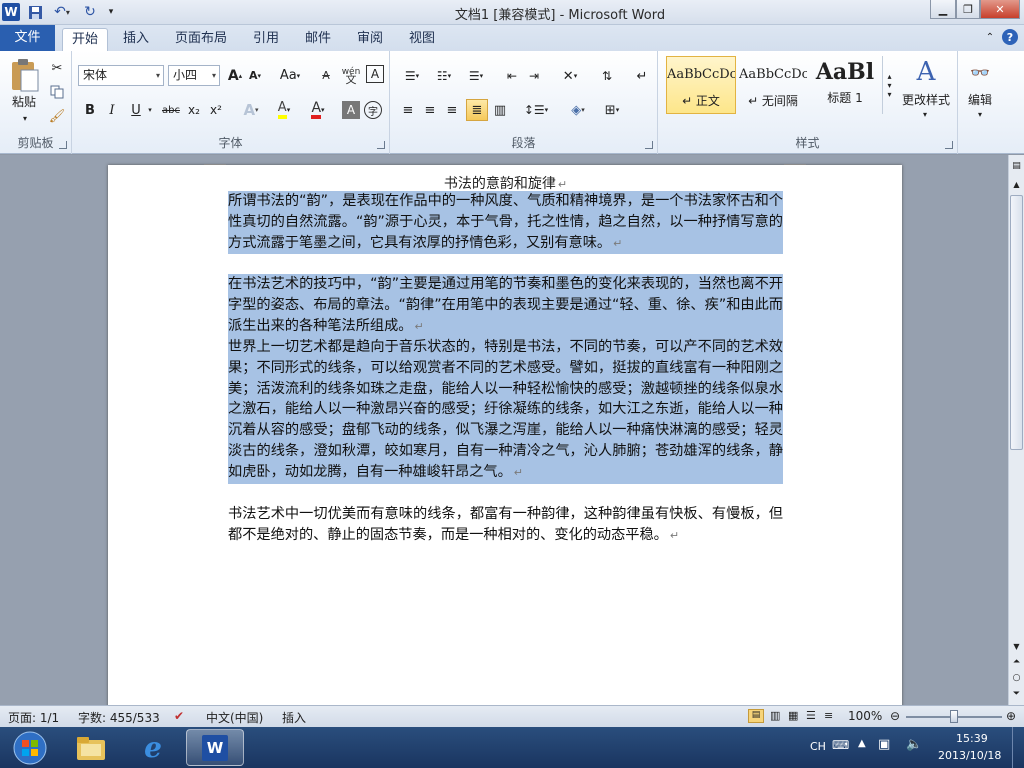 Image resolution: width=1024 pixels, height=768 pixels. What do you see at coordinates (318, 110) in the screenshot?
I see `font-color-button: A ▾` at bounding box center [318, 110].